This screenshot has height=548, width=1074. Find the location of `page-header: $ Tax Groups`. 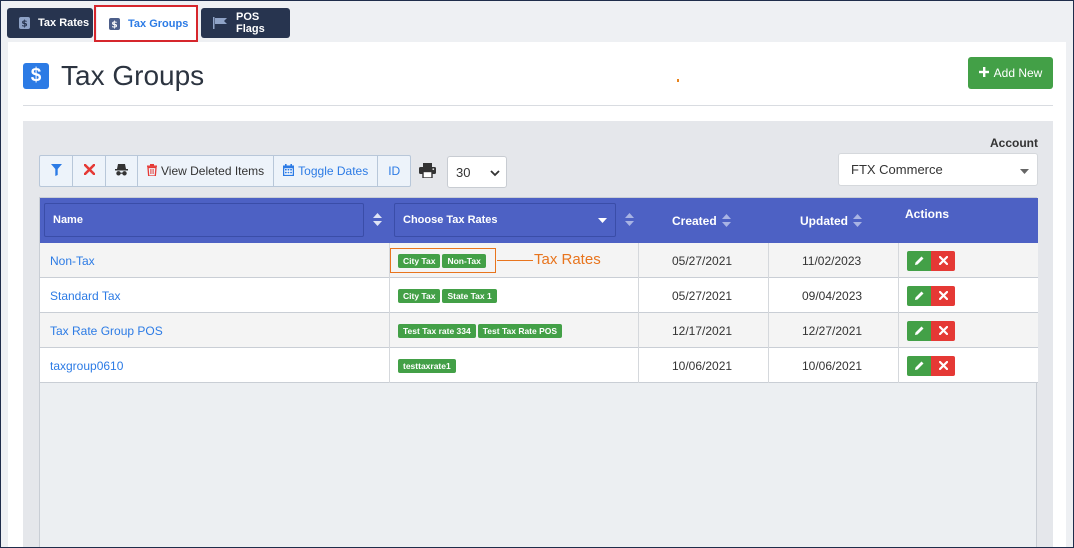

page-header: $ Tax Groups is located at coordinates (113, 76).